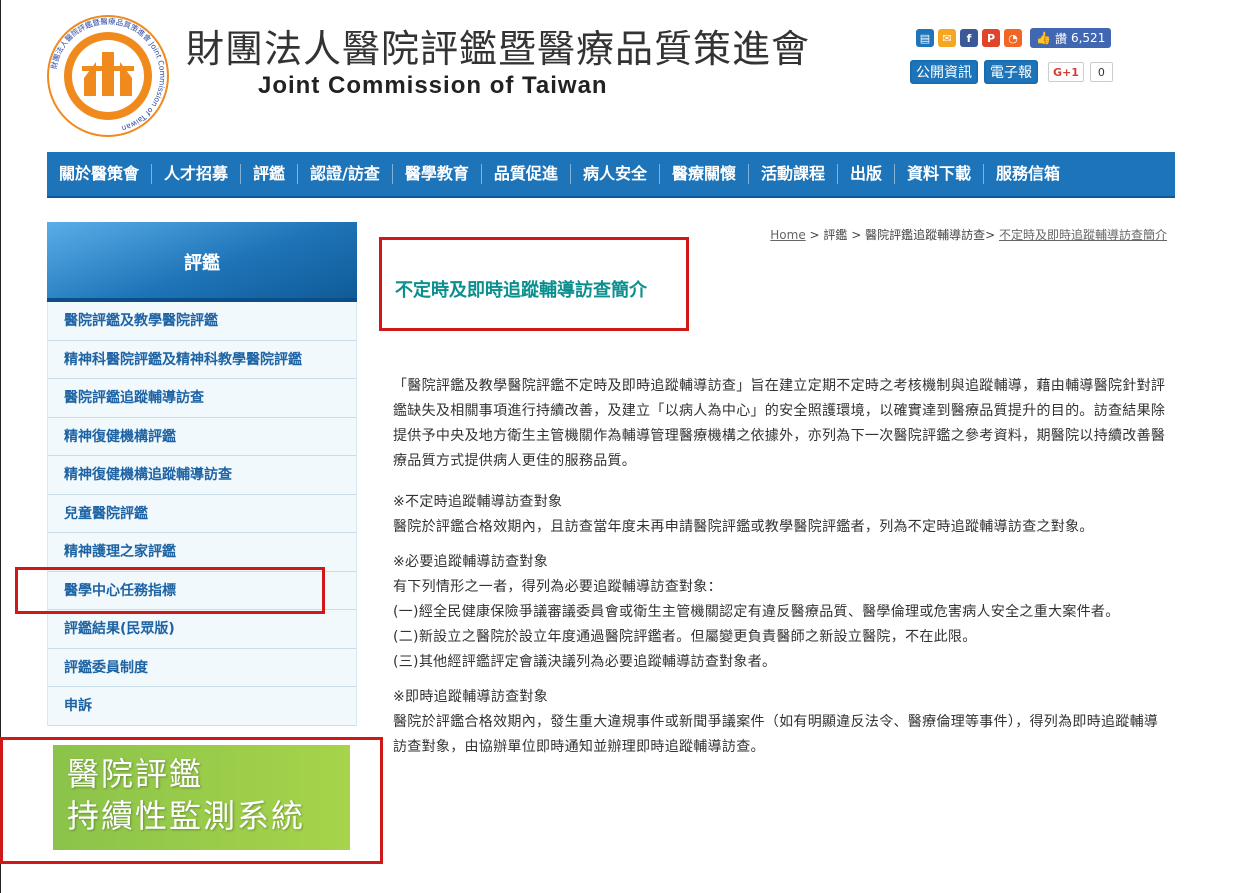 The width and height of the screenshot is (1247, 893). I want to click on like-count: 6,521, so click(1088, 38).